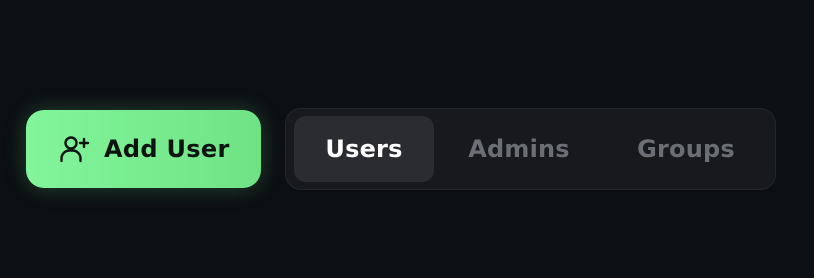 This screenshot has height=278, width=814. What do you see at coordinates (686, 149) in the screenshot?
I see `tab-groups: Groups` at bounding box center [686, 149].